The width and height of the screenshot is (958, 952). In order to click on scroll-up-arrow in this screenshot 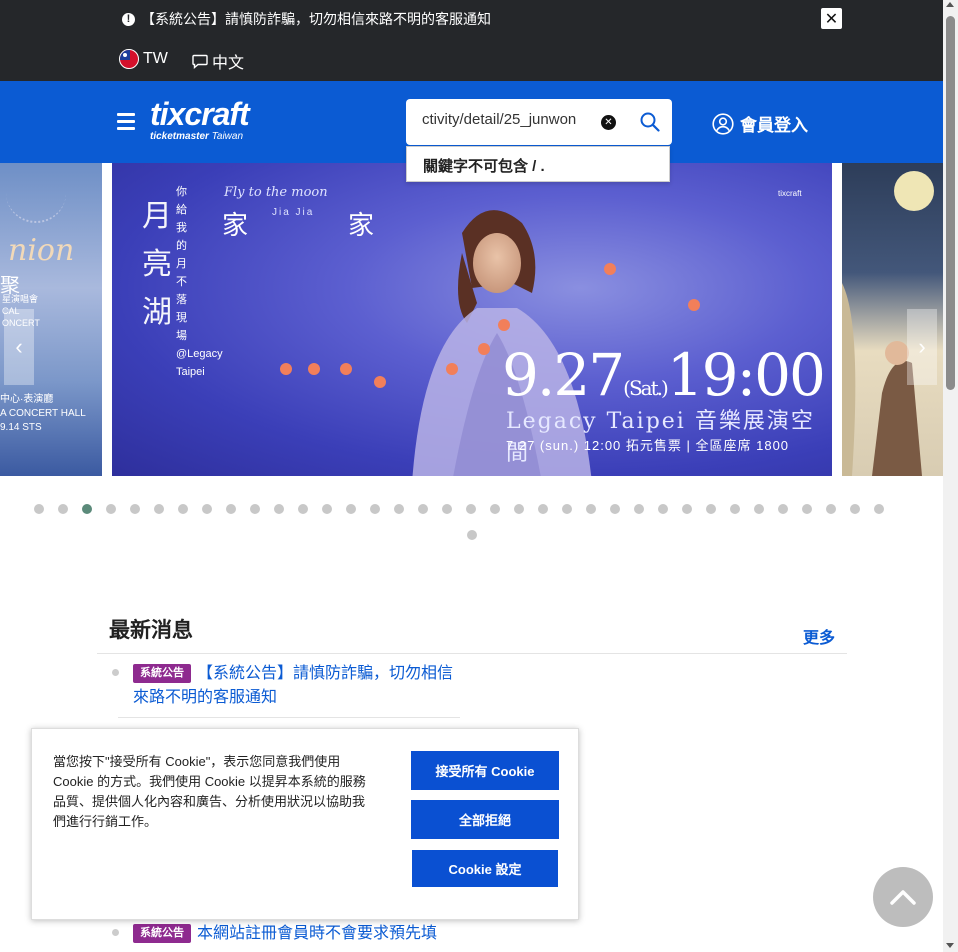, I will do `click(950, 4)`.